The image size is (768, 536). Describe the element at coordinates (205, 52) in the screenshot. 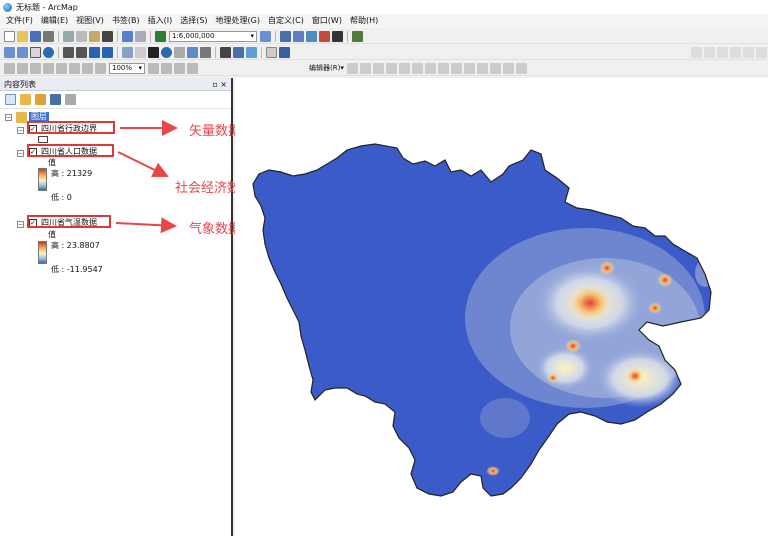

I see `measure-icon` at that location.